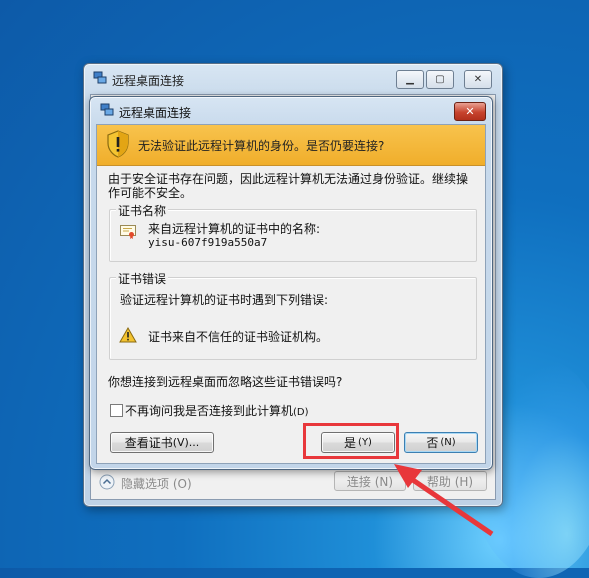  What do you see at coordinates (444, 500) in the screenshot?
I see `annotation-arrow` at bounding box center [444, 500].